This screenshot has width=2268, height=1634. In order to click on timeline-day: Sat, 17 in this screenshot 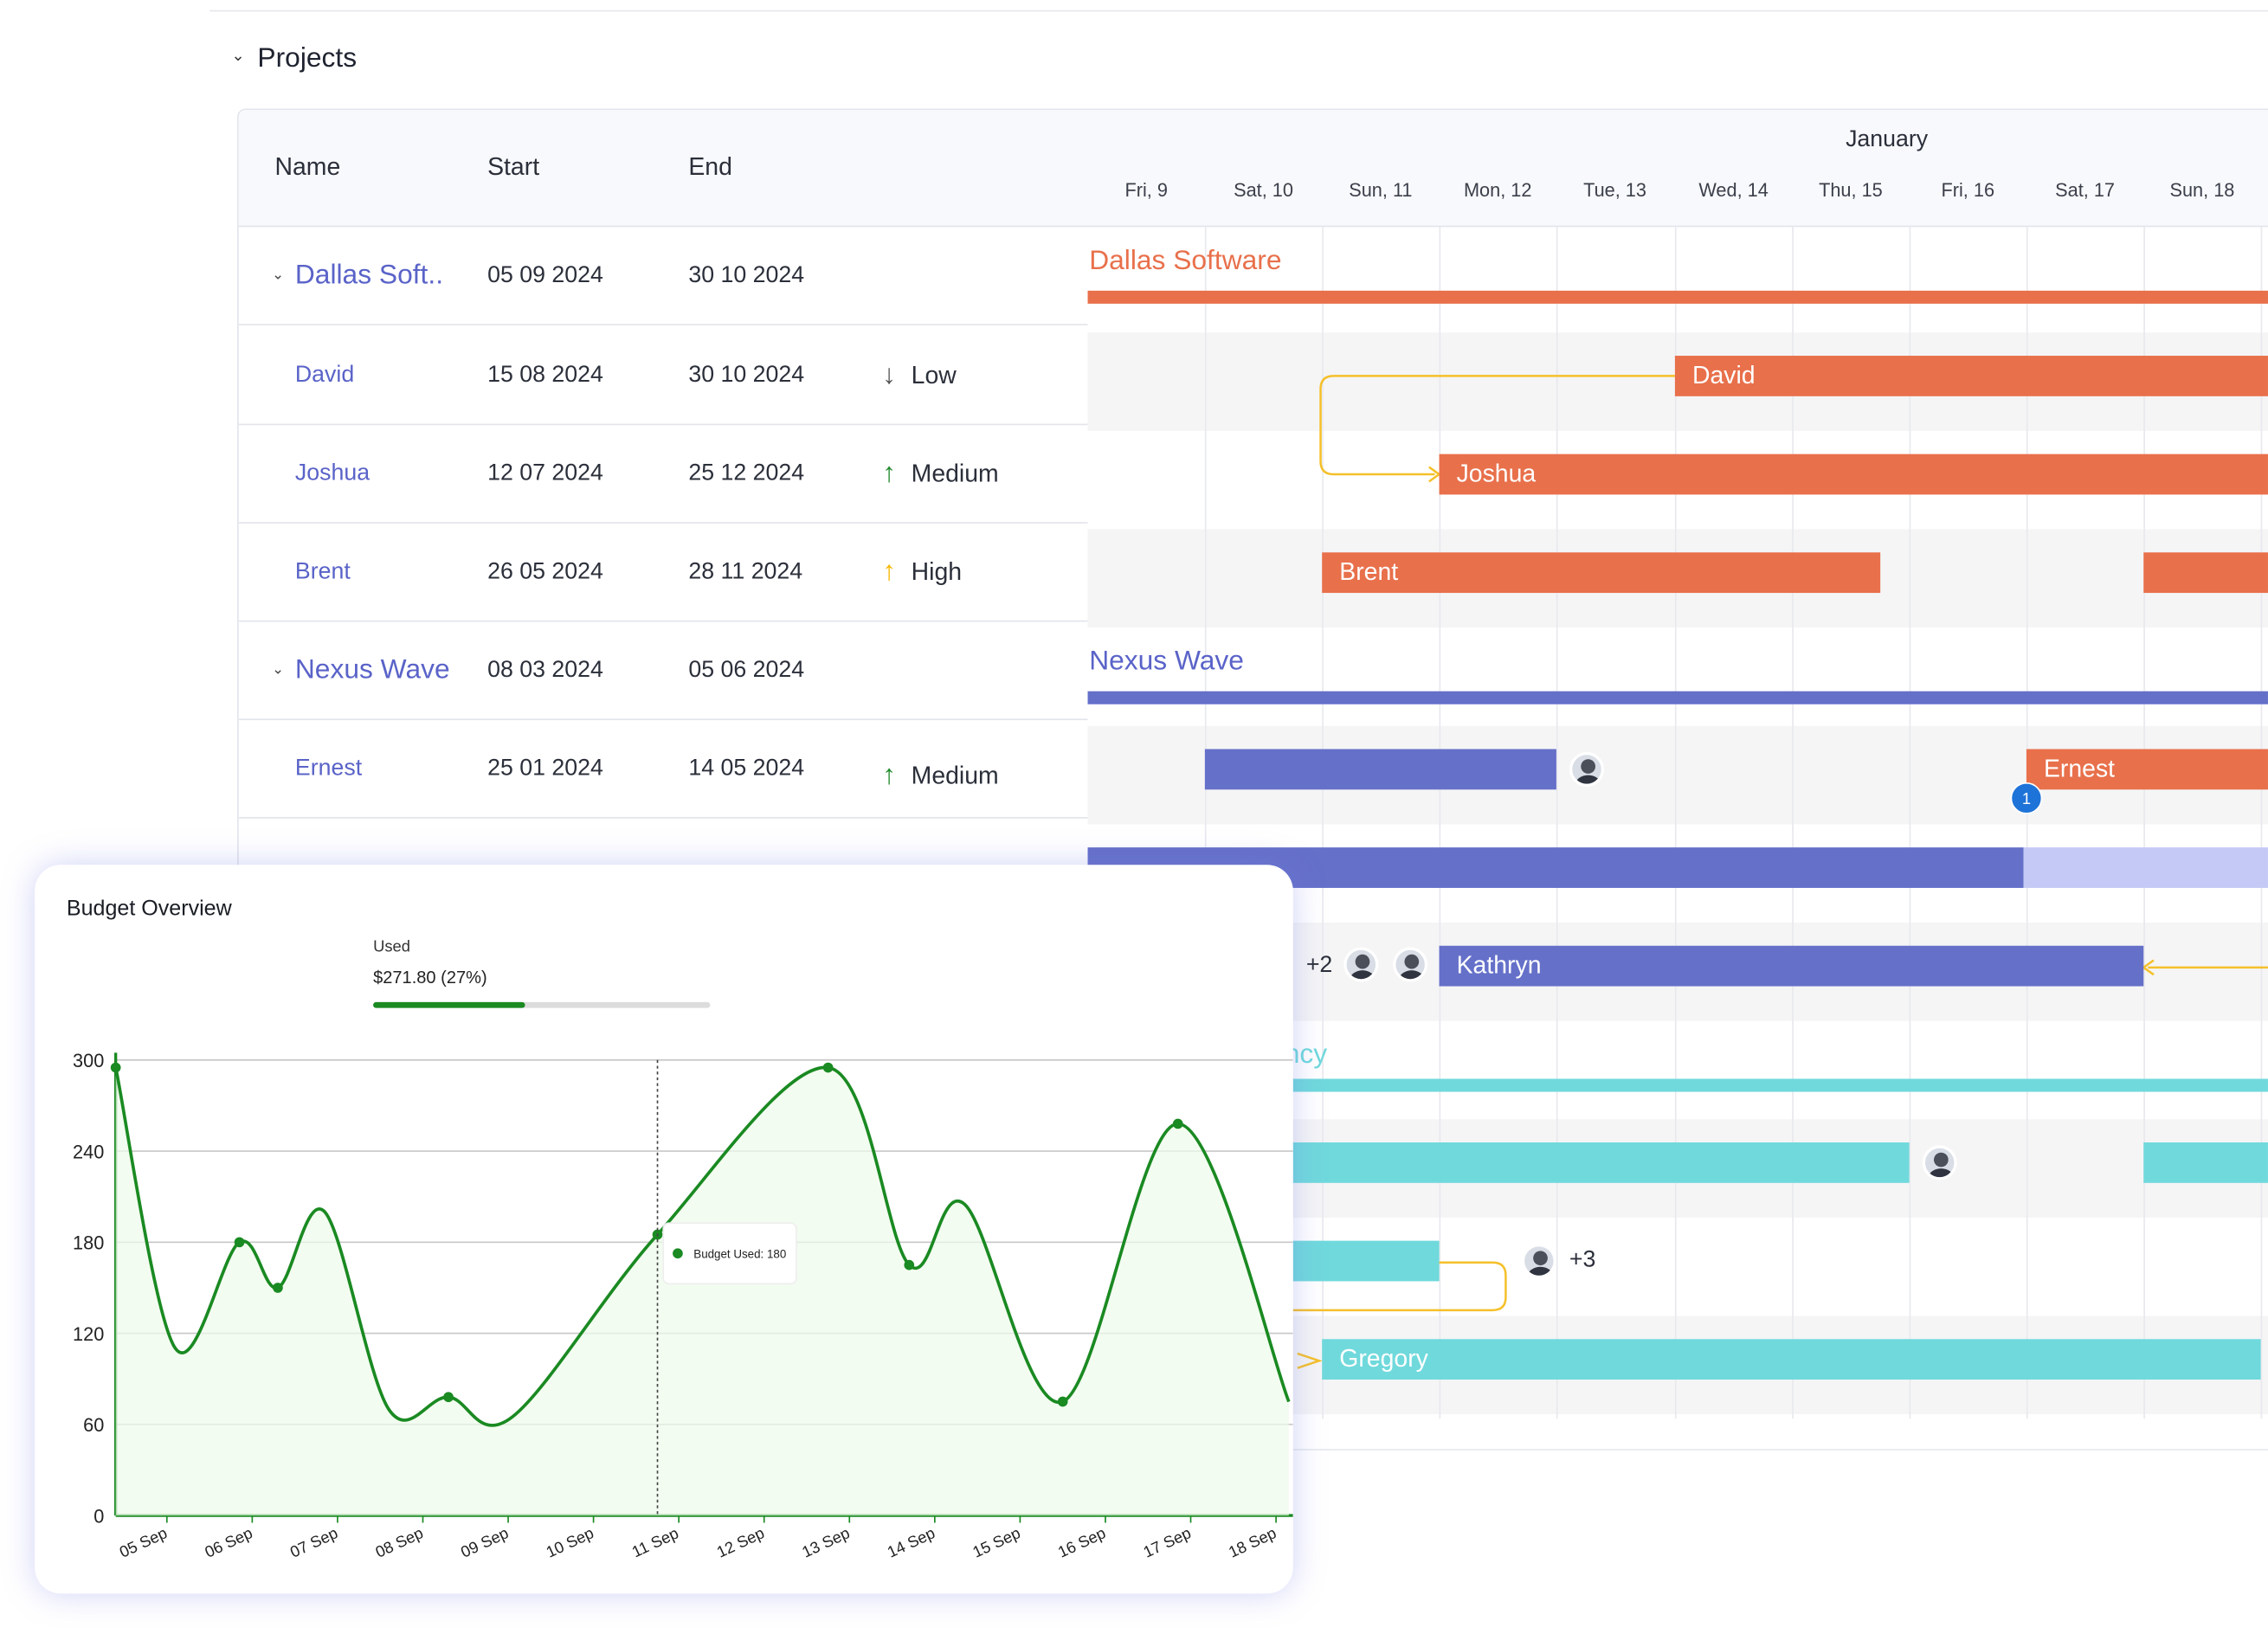, I will do `click(2085, 190)`.